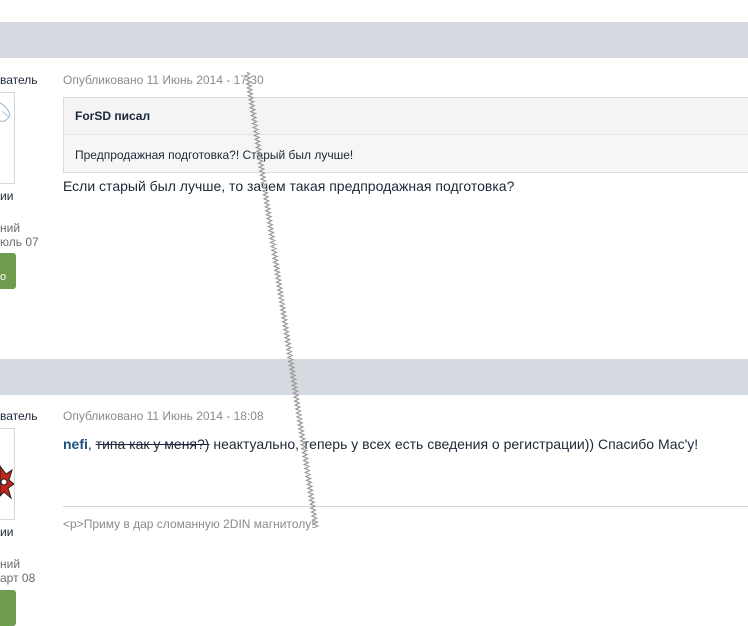  Describe the element at coordinates (8, 271) in the screenshot. I see `reputation-badge: о` at that location.